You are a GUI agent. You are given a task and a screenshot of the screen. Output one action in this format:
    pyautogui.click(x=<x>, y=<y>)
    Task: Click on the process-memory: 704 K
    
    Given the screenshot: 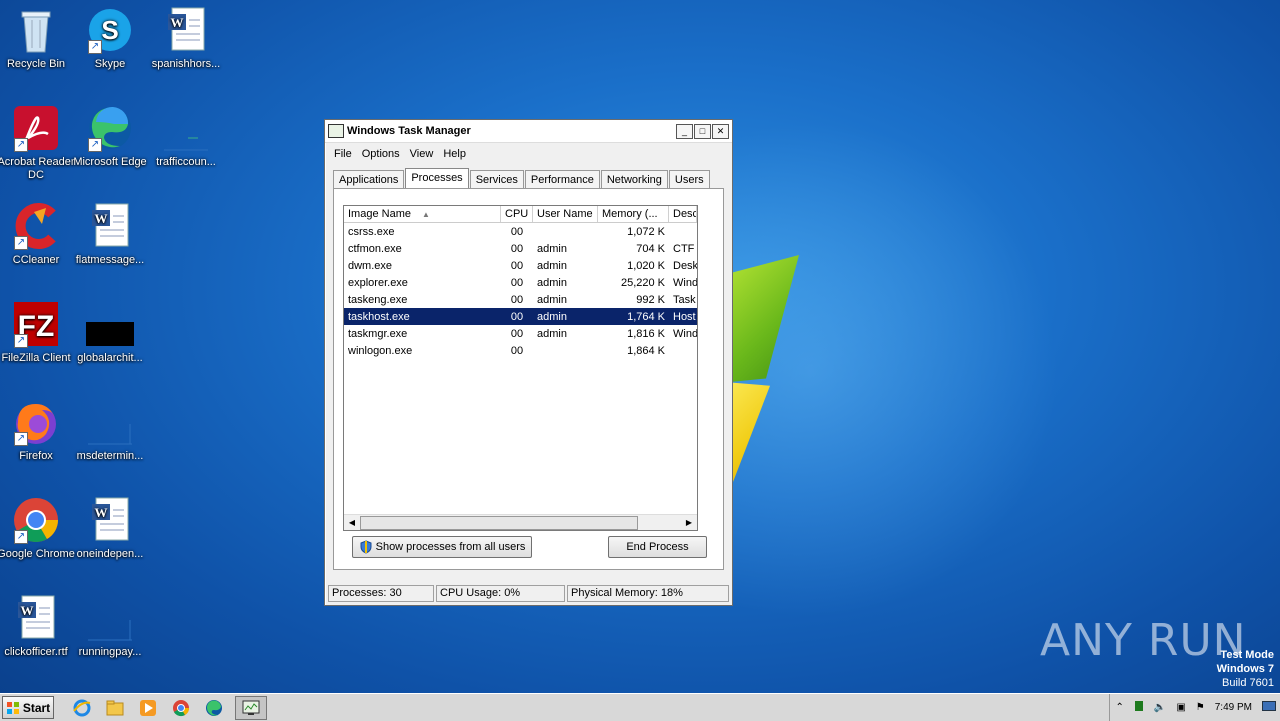 What is the action you would take?
    pyautogui.click(x=650, y=248)
    